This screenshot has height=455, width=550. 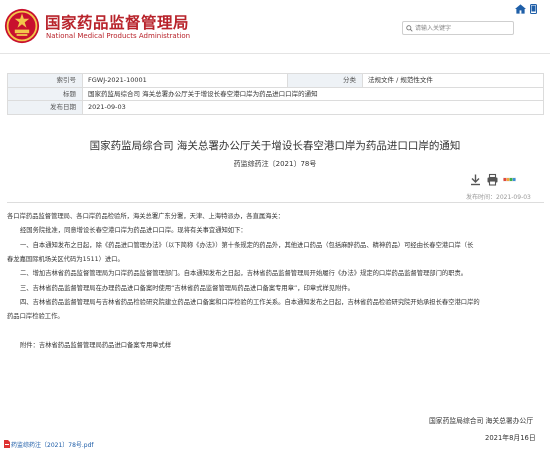 What do you see at coordinates (313, 107) in the screenshot?
I see `date-value: 2021-09-03` at bounding box center [313, 107].